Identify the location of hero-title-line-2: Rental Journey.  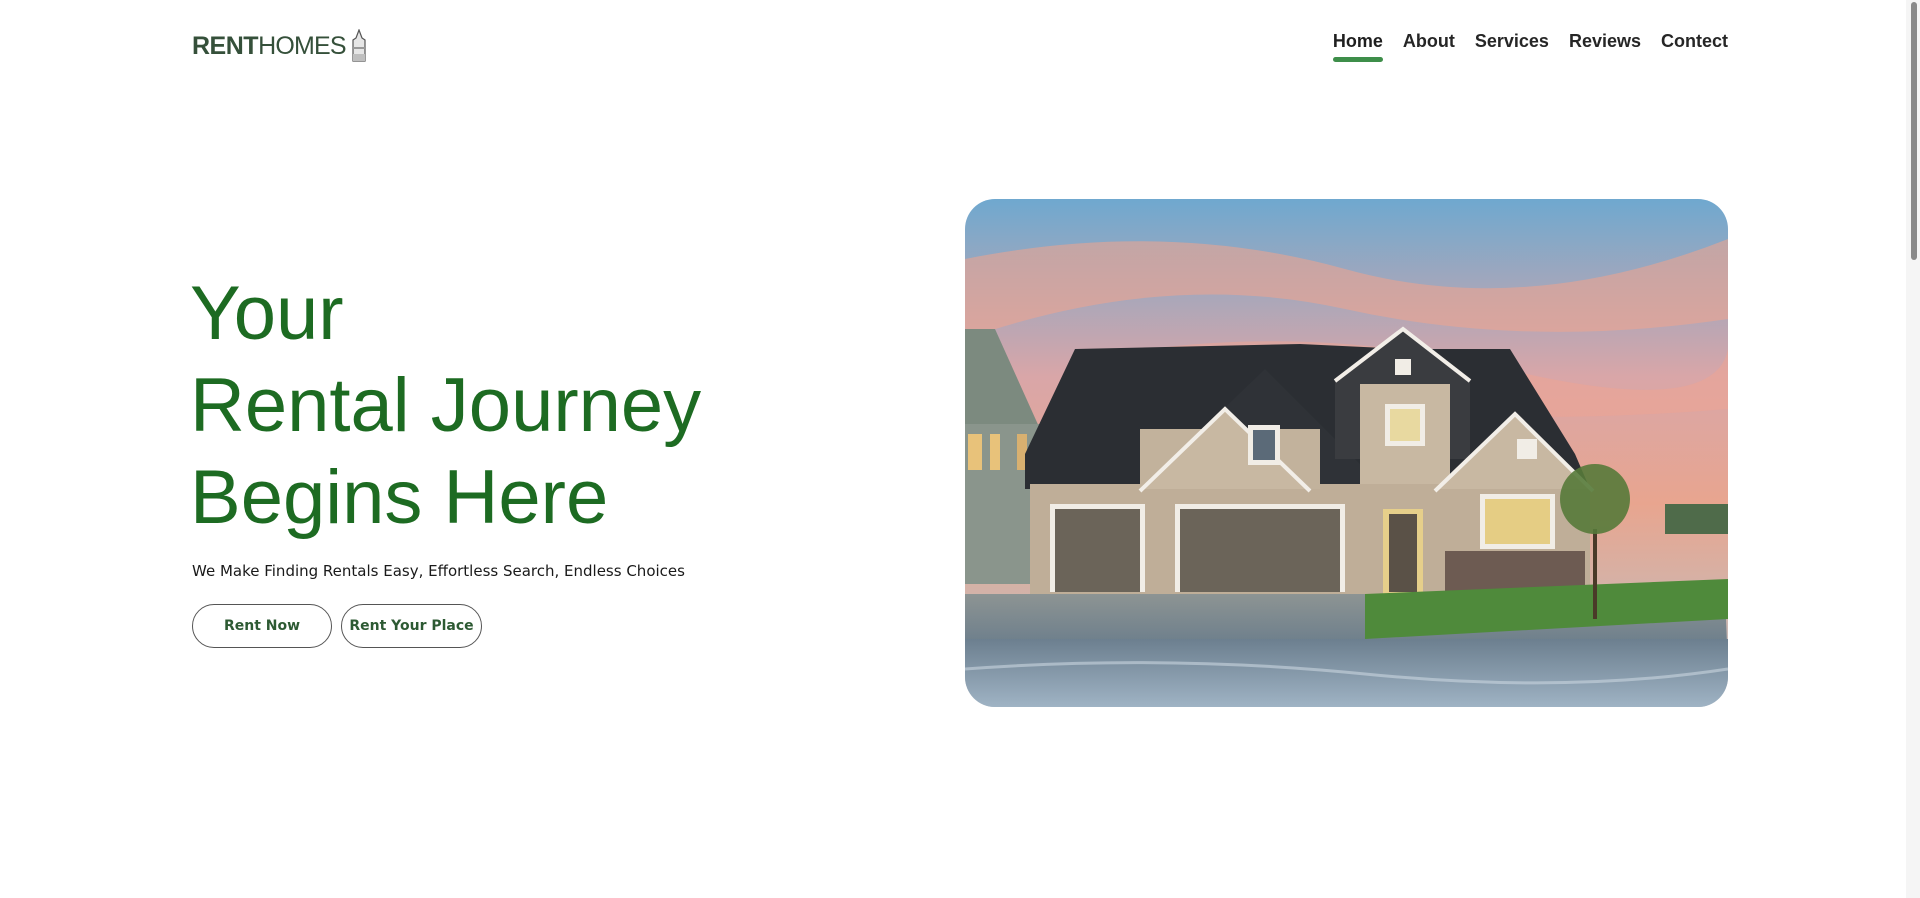
(446, 405).